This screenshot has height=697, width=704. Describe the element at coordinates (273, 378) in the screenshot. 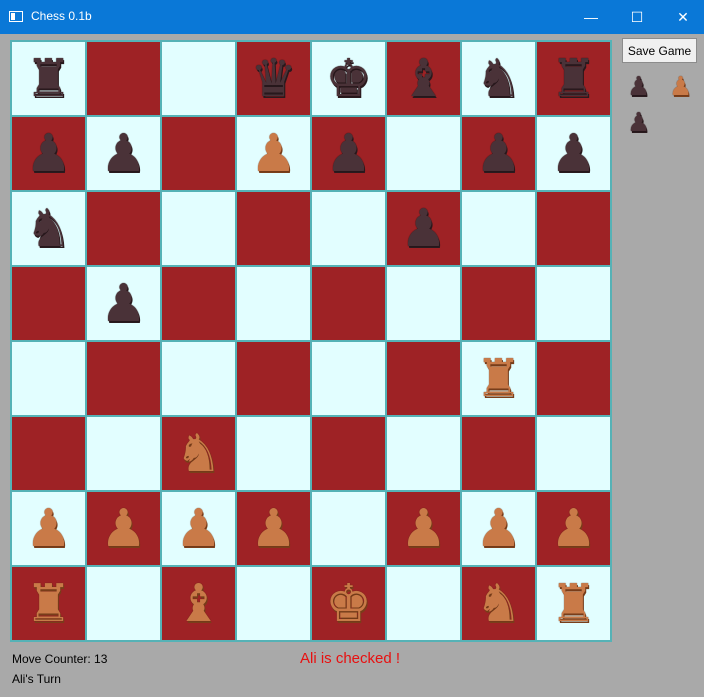

I see `square-d4` at that location.